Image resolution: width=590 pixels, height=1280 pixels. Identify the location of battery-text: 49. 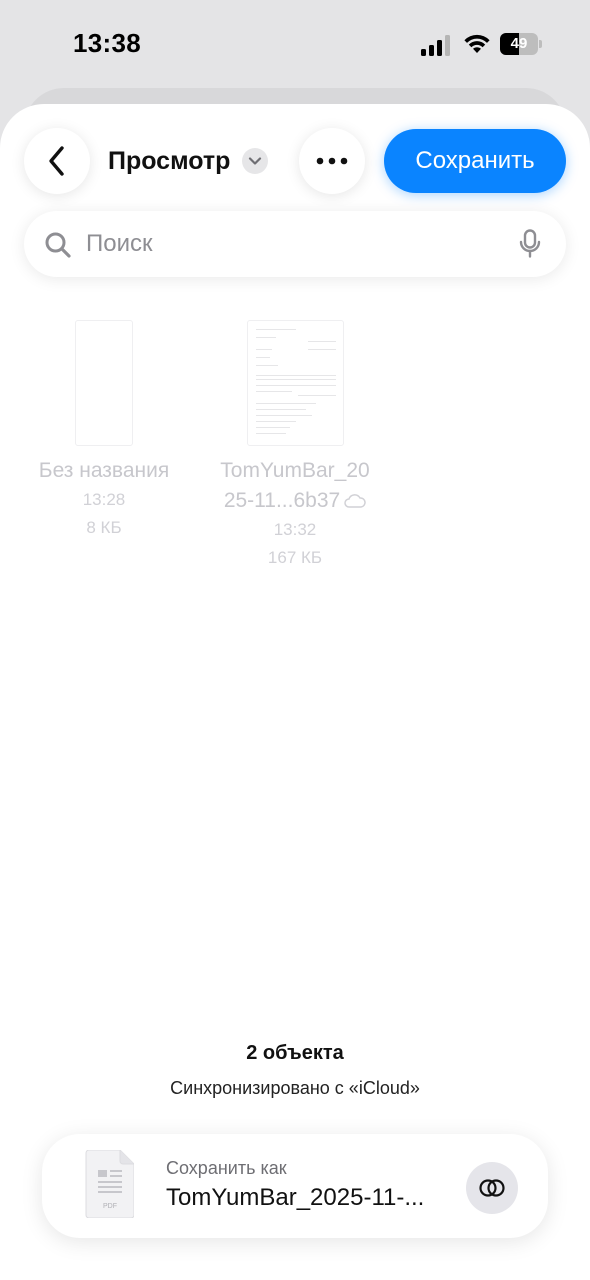
(519, 43).